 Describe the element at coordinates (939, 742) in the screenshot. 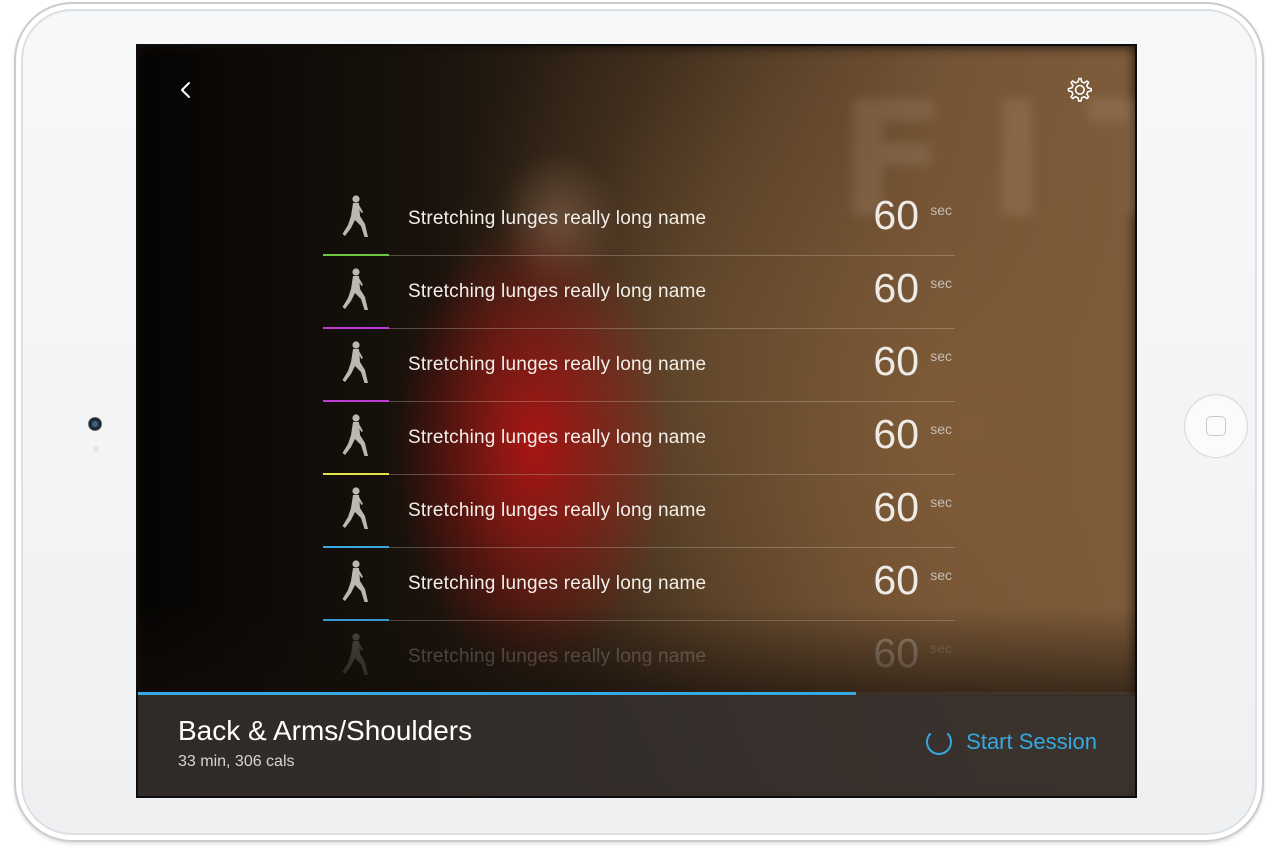

I see `loading-spinner-icon` at that location.